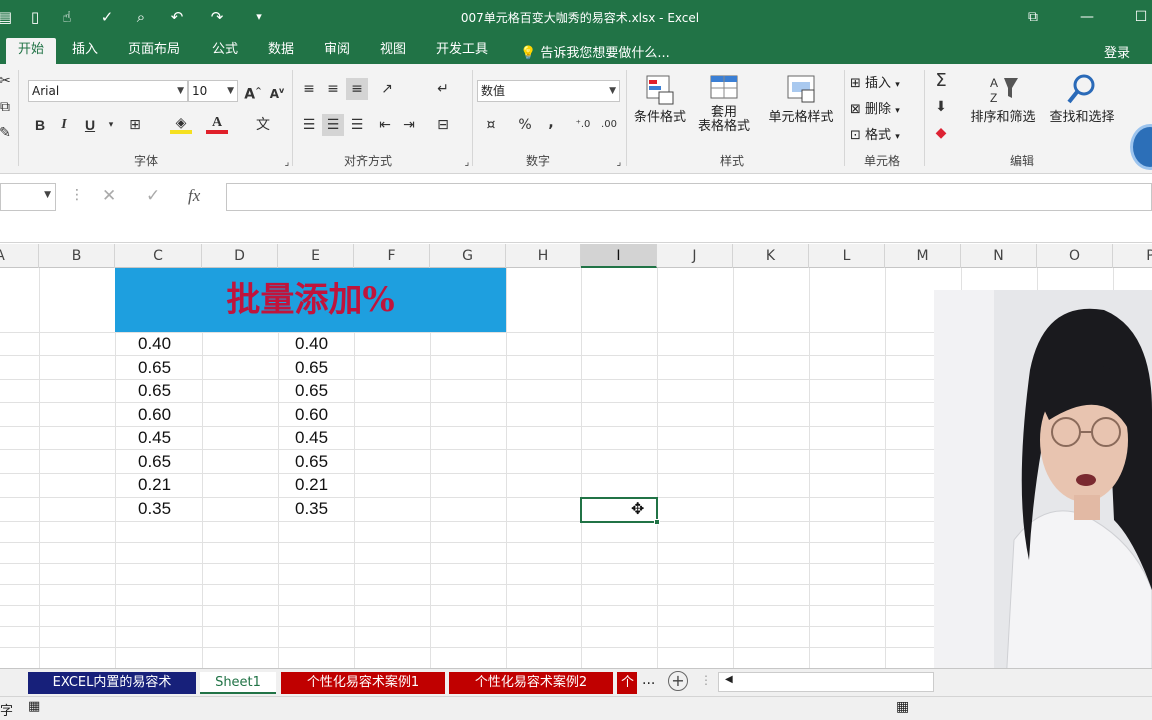 This screenshot has height=720, width=1152. Describe the element at coordinates (168, 485) in the screenshot. I see `cell-c: 0.21` at that location.